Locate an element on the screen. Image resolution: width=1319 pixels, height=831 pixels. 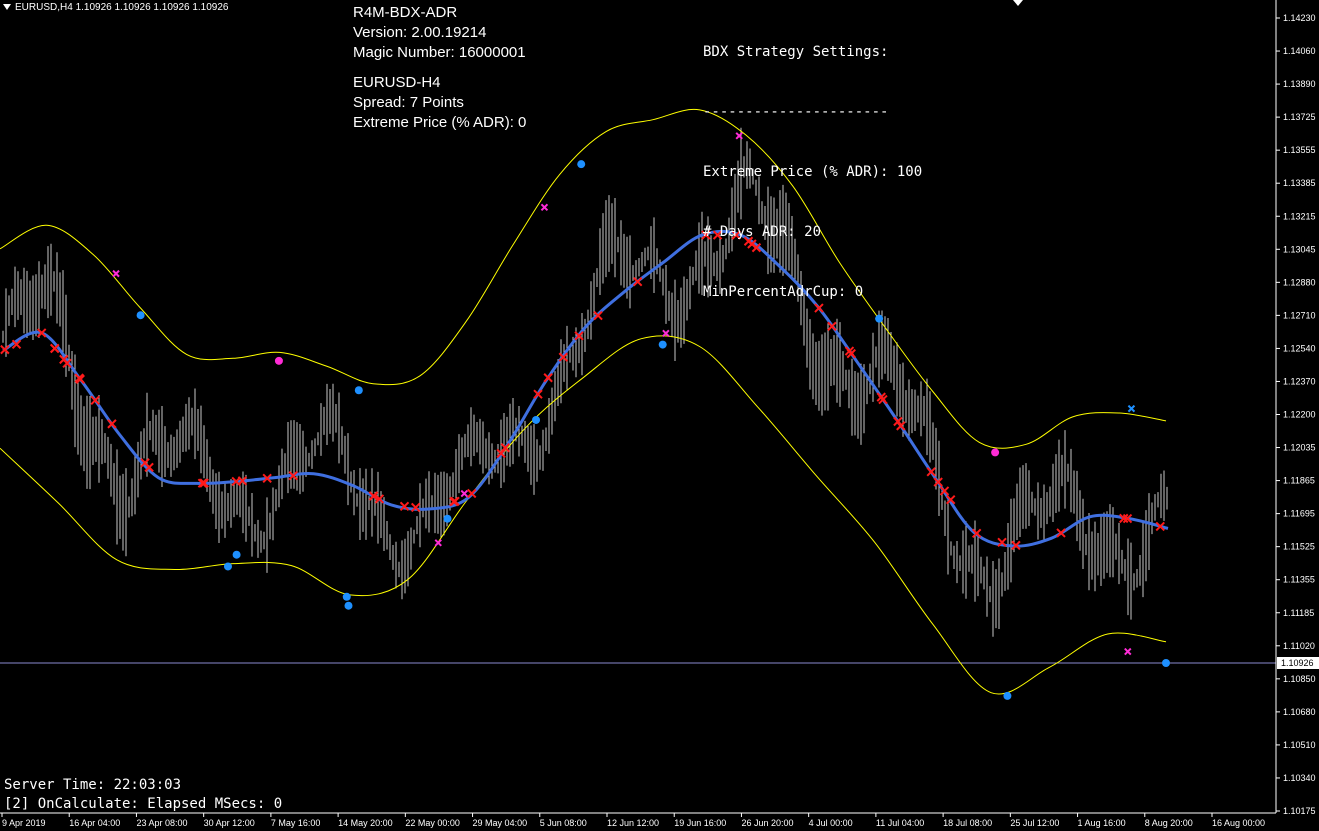
settings-extreme: Extreme Price (% ADR): 100 is located at coordinates (813, 172).